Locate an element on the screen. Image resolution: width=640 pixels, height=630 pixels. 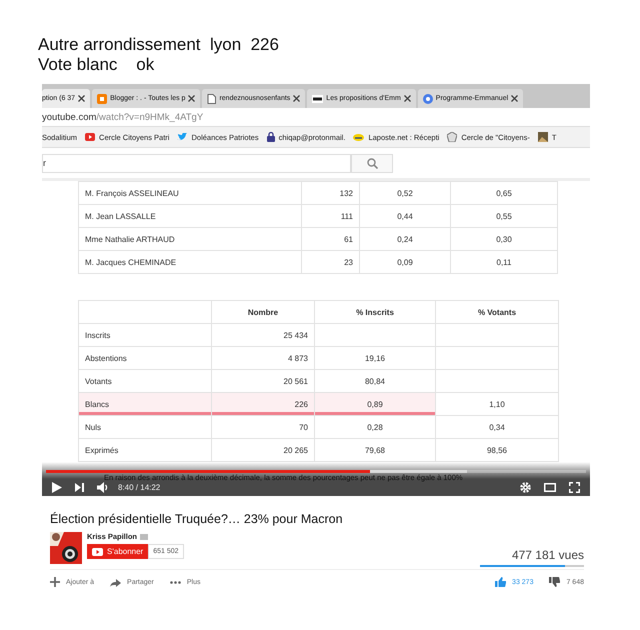
table-cell: M. François ASSELINEAU is located at coordinates (190, 193).